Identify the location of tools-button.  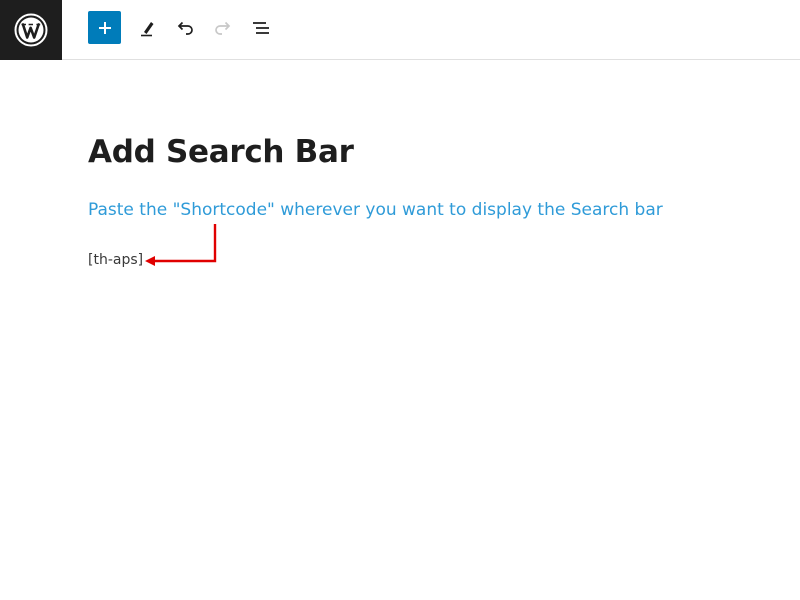
(148, 28).